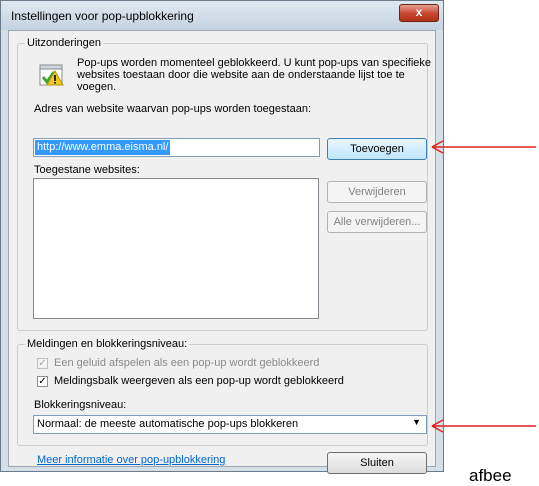 The image size is (539, 486). Describe the element at coordinates (483, 286) in the screenshot. I see `annotation-arrows` at that location.